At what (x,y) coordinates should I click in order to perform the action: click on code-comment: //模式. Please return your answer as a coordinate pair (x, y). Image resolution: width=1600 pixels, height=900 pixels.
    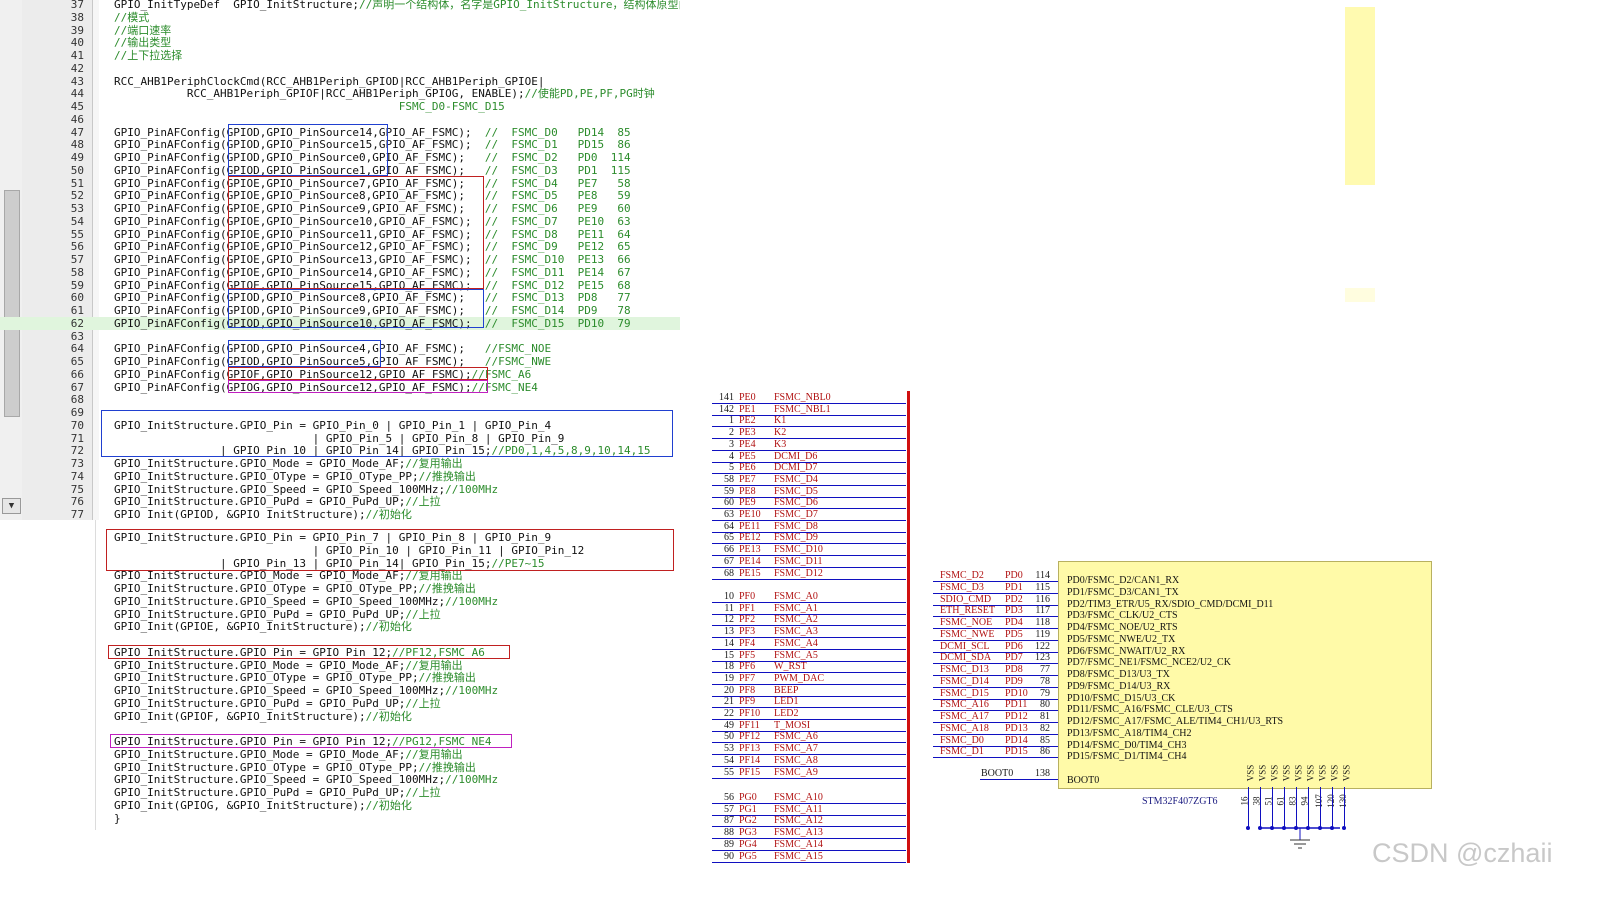
    Looking at the image, I should click on (132, 17).